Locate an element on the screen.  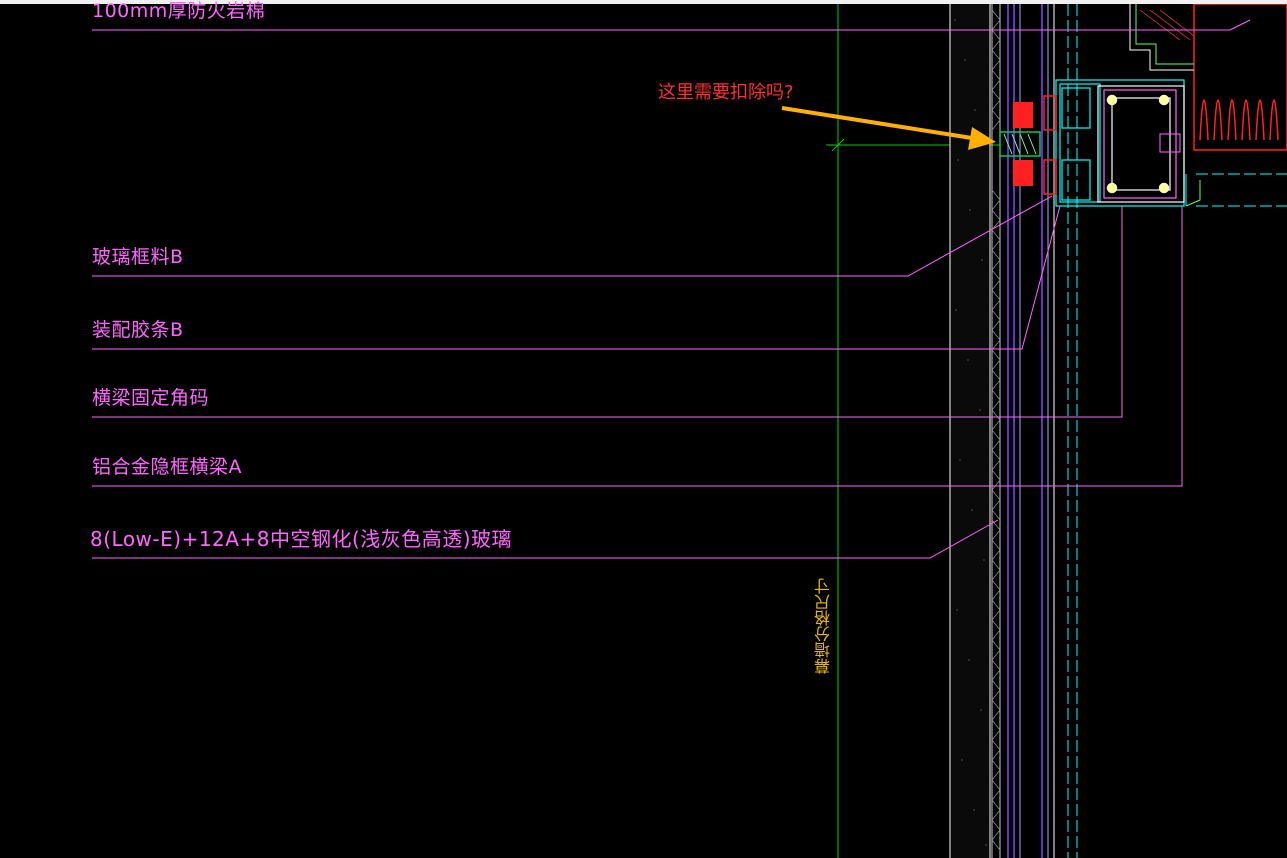
label-beam: 铝合金隐框横梁A is located at coordinates (167, 467).